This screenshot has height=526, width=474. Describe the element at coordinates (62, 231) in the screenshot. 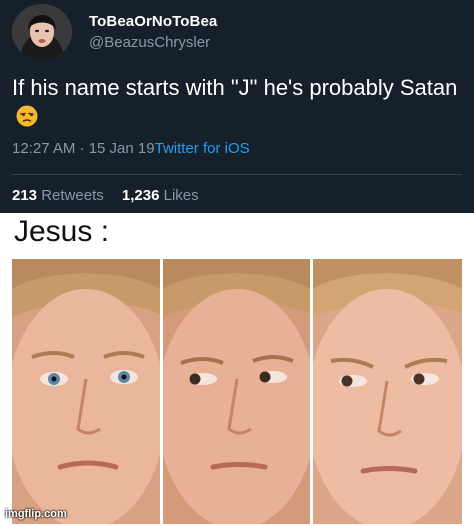

I see `meme-caption: Jesus :` at that location.